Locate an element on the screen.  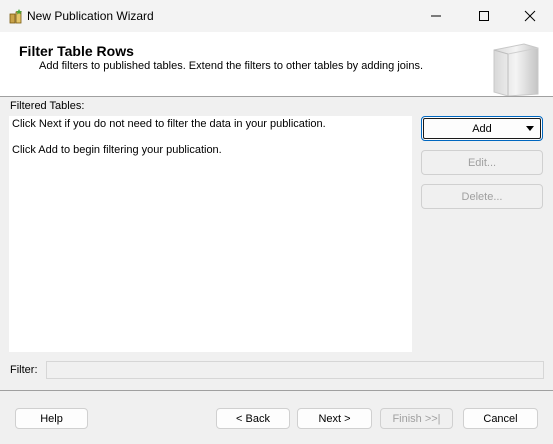
close-icon is located at coordinates (530, 16).